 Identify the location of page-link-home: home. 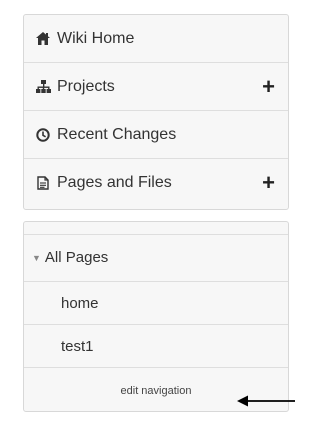
(156, 303).